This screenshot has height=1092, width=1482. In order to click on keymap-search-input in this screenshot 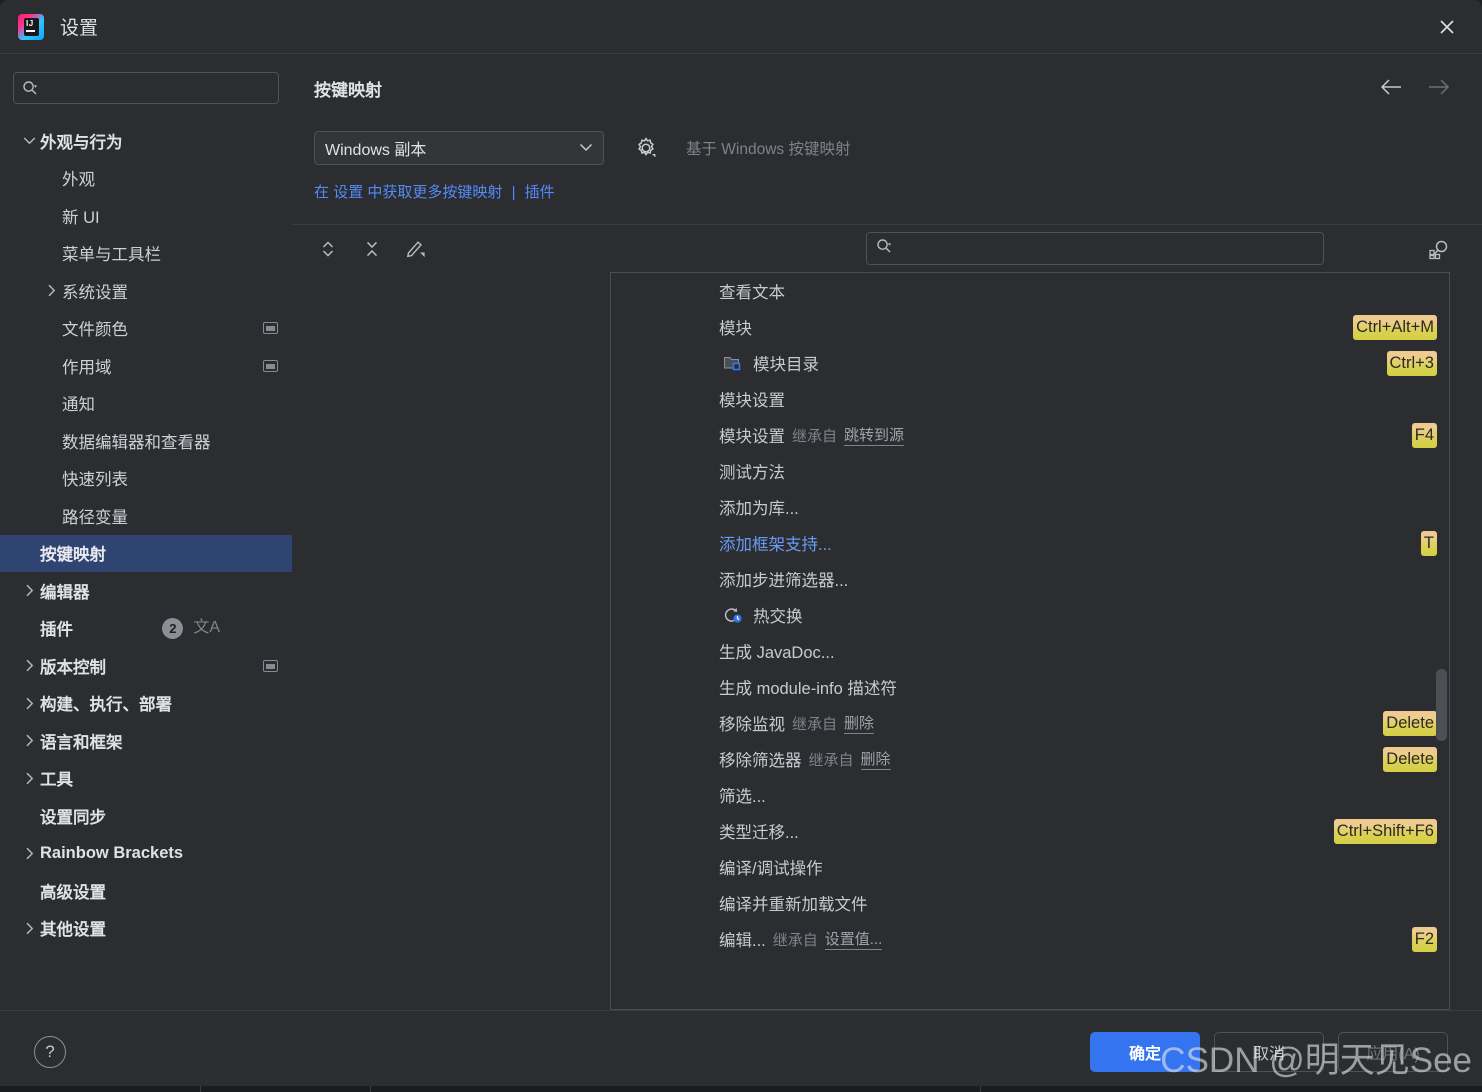, I will do `click(1105, 248)`.